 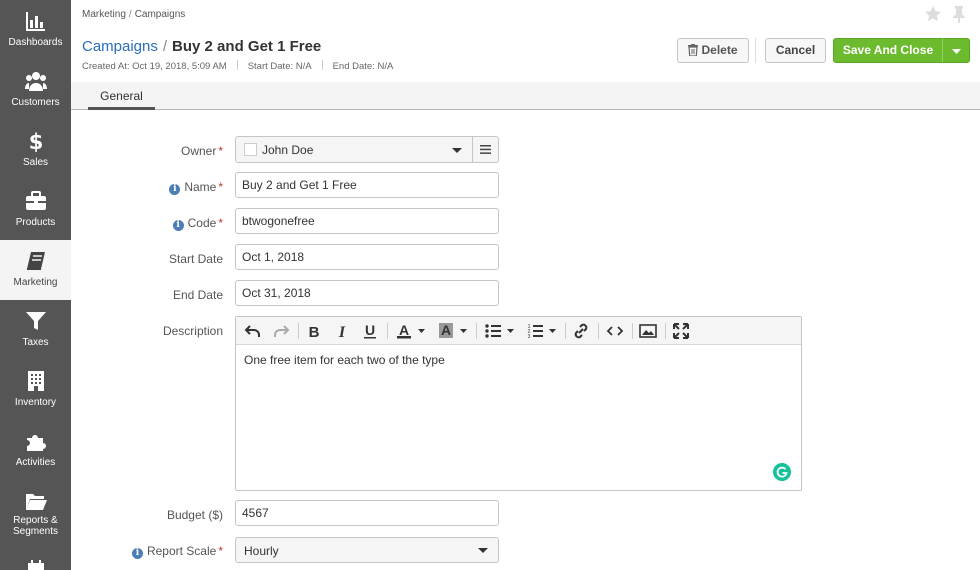 I want to click on link-icon, so click(x=581, y=331).